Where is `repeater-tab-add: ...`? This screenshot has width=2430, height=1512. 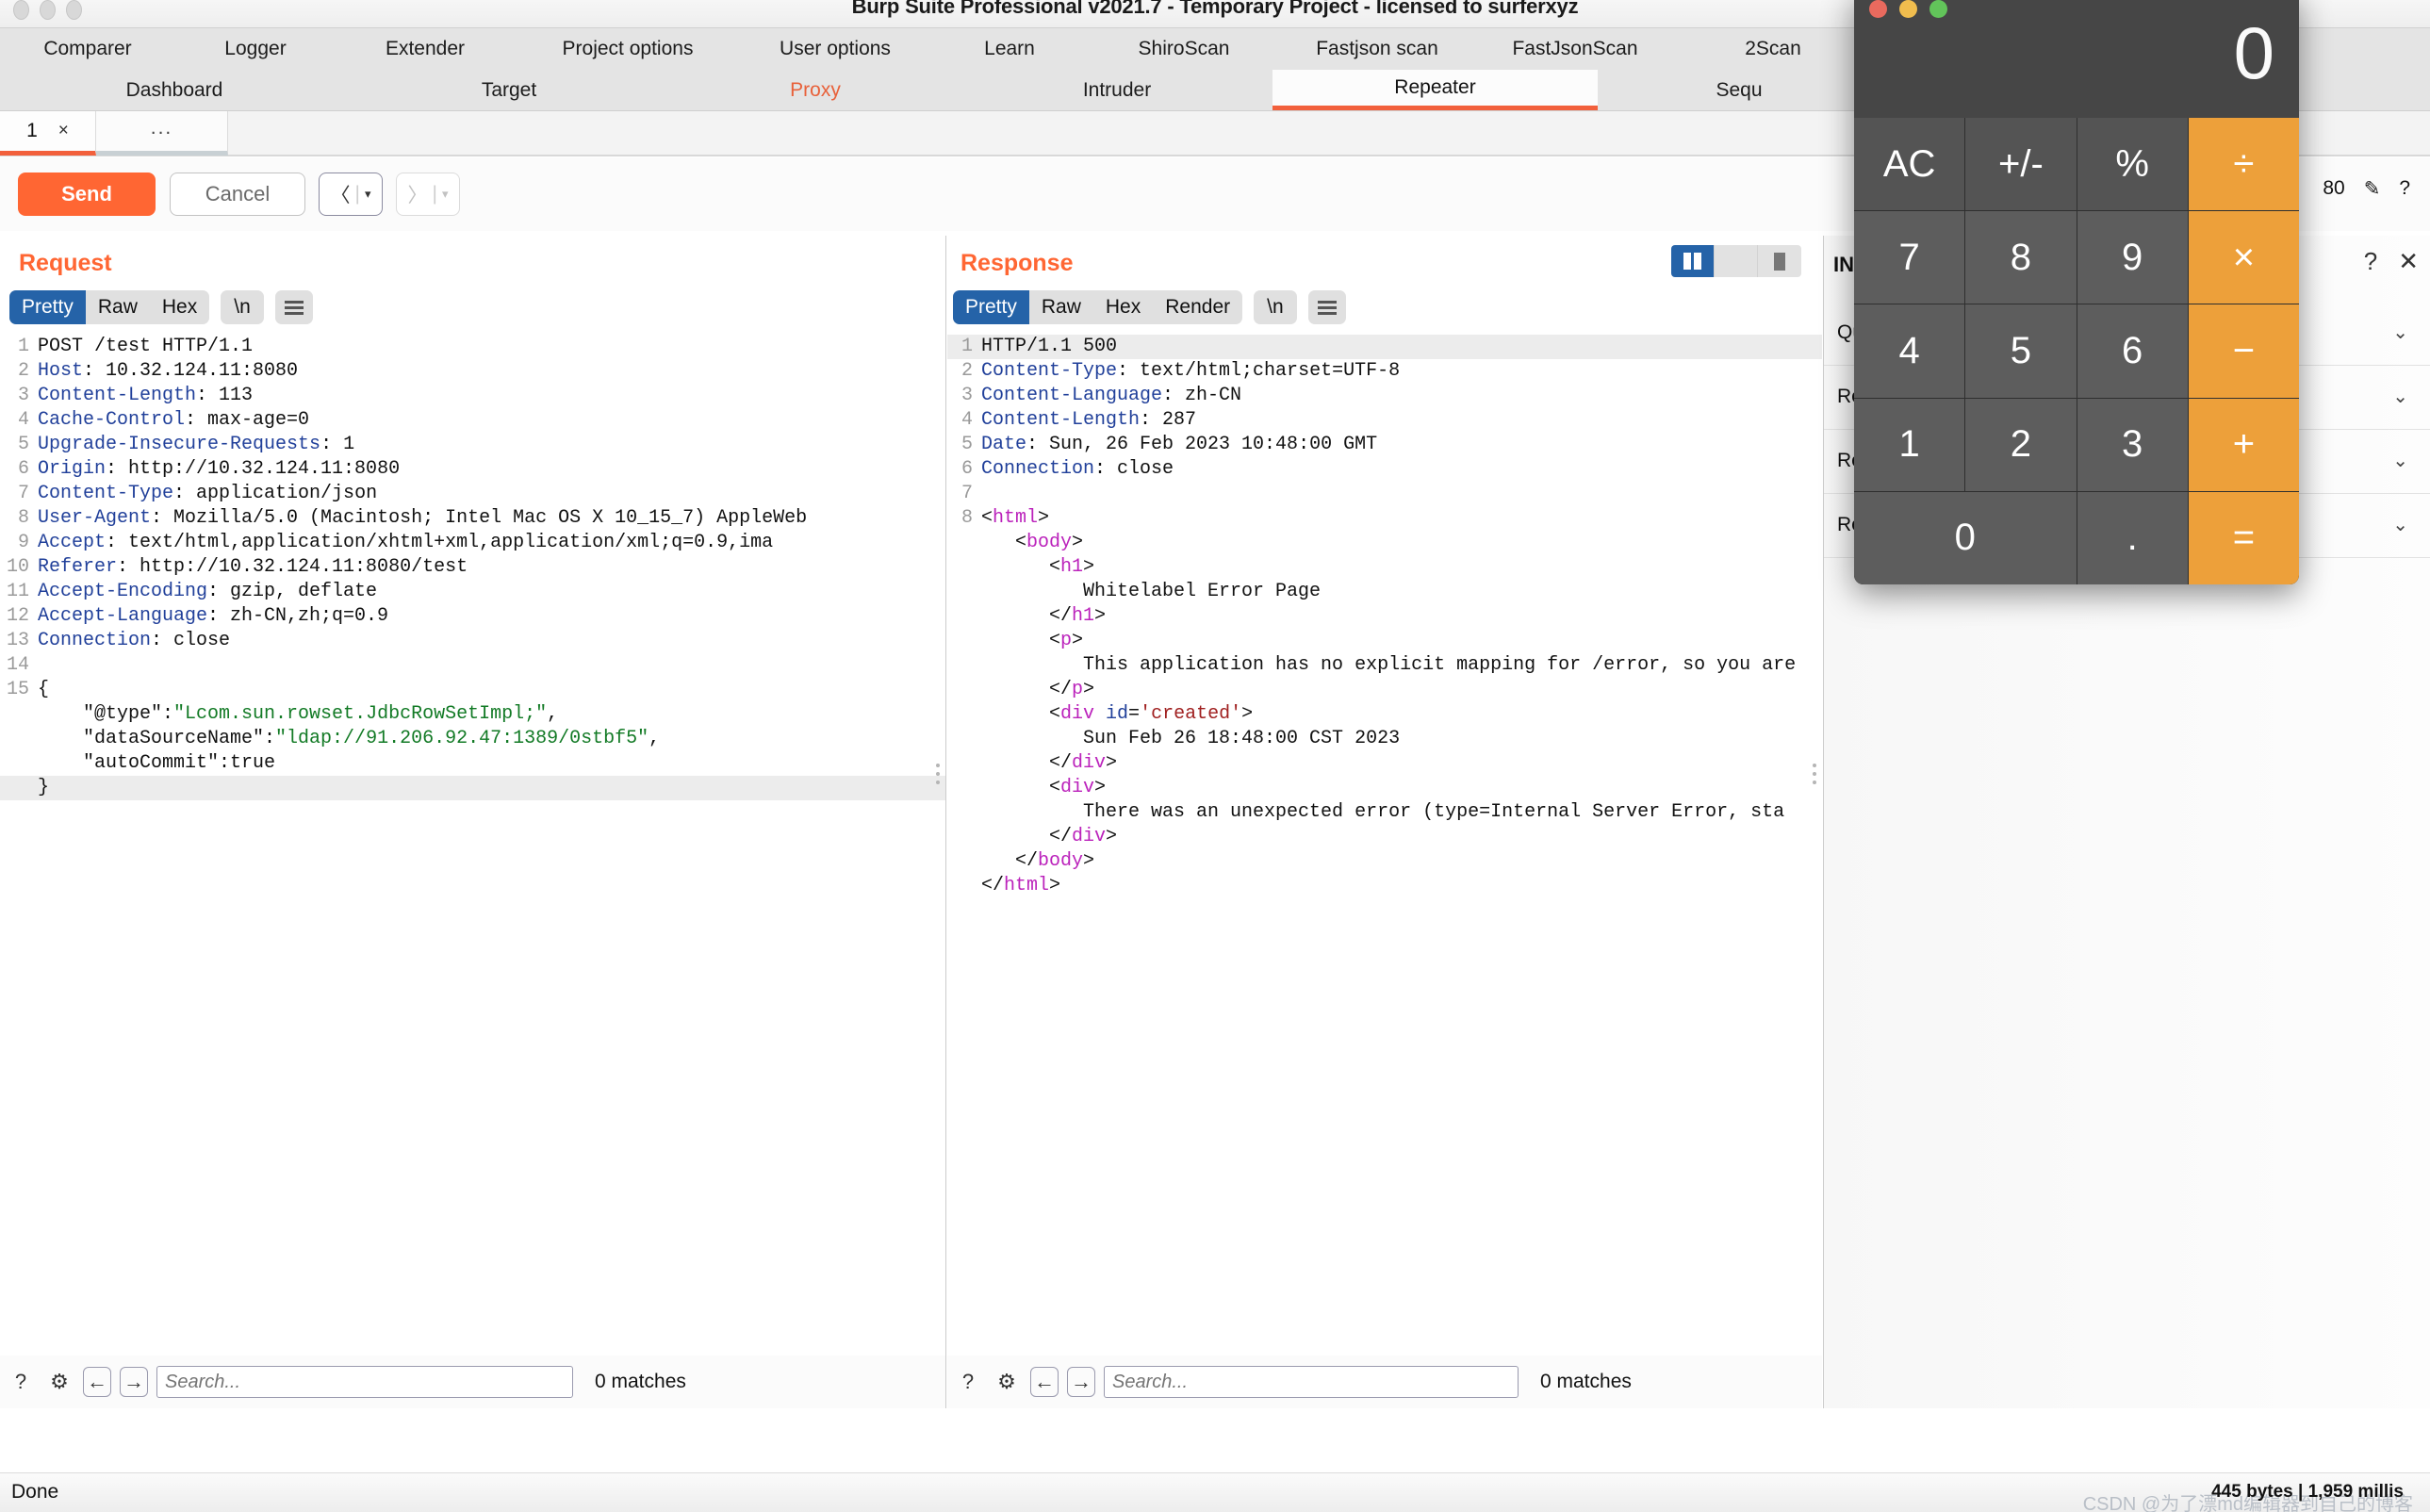 repeater-tab-add: ... is located at coordinates (162, 133).